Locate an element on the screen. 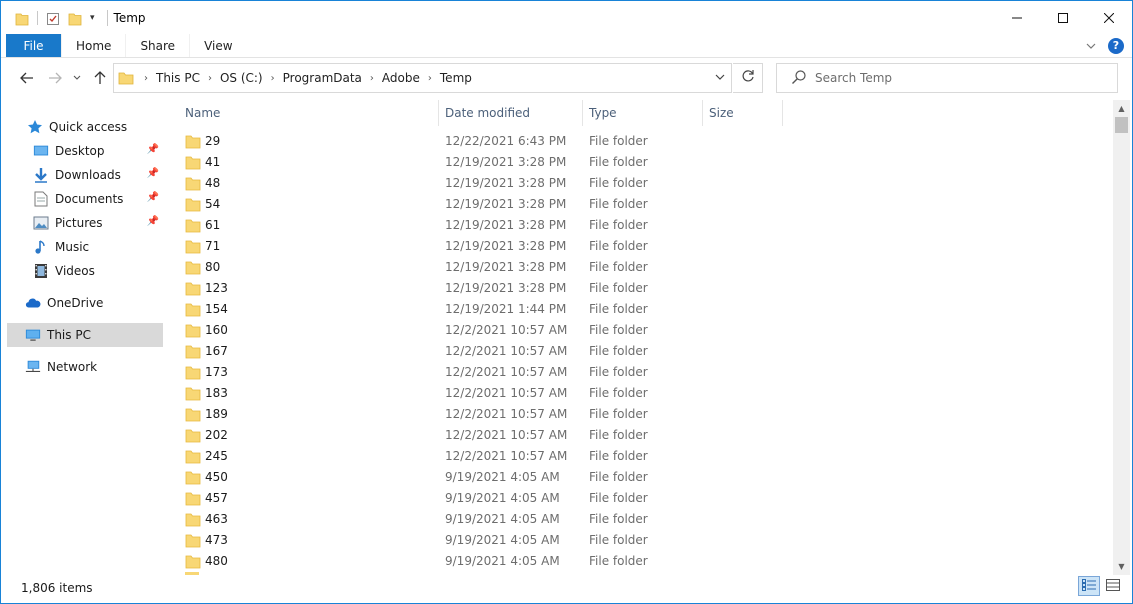  table-row: 41 12/19/2021 3:28 PM File folder is located at coordinates (646, 162).